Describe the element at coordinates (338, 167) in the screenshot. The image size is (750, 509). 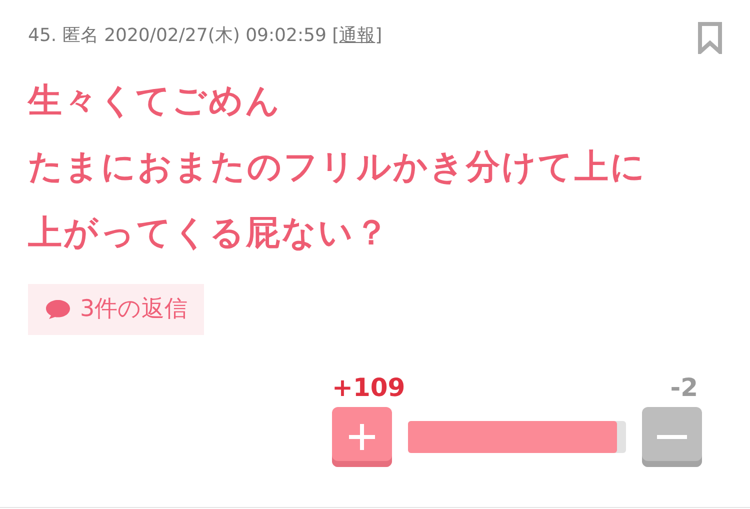
I see `comment-text: たまにおまたのフリルかき分けて上に` at that location.